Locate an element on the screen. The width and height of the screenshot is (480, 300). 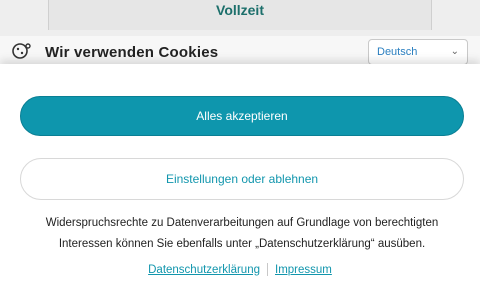
settings-or-decline-button: Einstellungen oder ablehnen is located at coordinates (242, 179).